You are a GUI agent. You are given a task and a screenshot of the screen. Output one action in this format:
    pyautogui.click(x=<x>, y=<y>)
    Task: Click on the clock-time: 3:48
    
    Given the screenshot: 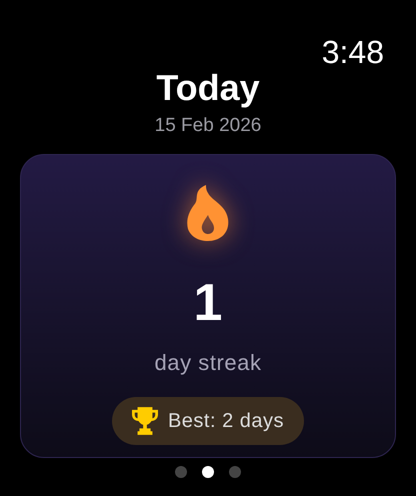 What is the action you would take?
    pyautogui.click(x=353, y=52)
    